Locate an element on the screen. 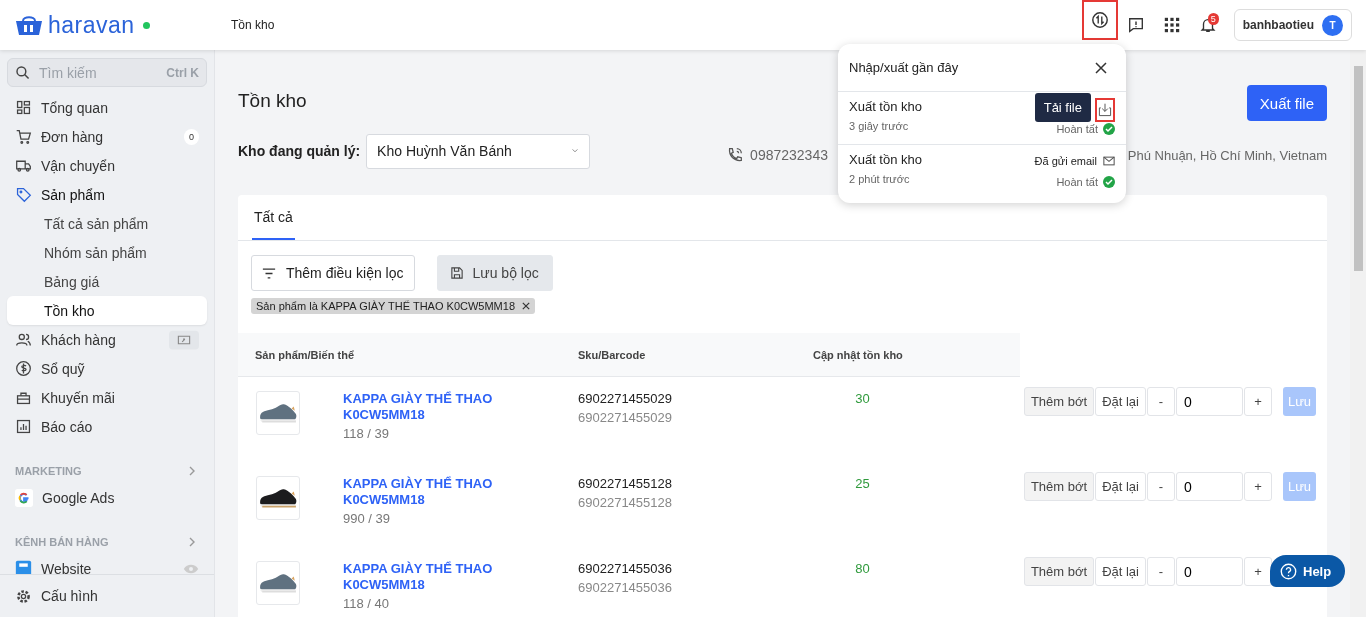 The image size is (1366, 617). warehouse-address: Phú Nhuận, Hồ Chí Minh, Vietnam is located at coordinates (1227, 155).